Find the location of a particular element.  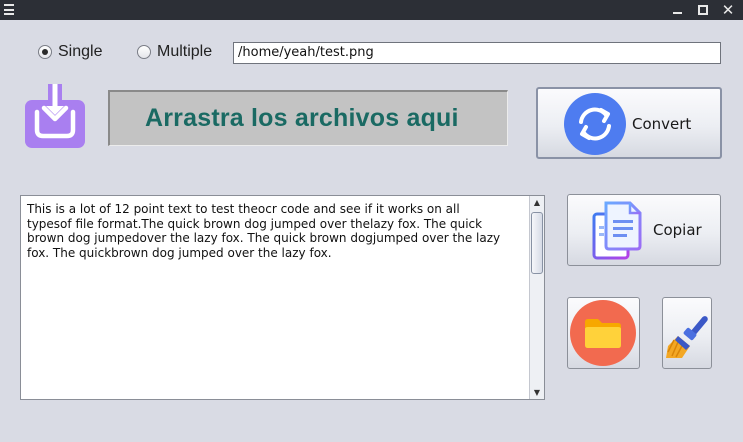

scroll-down-icon: ▼ is located at coordinates (537, 392).